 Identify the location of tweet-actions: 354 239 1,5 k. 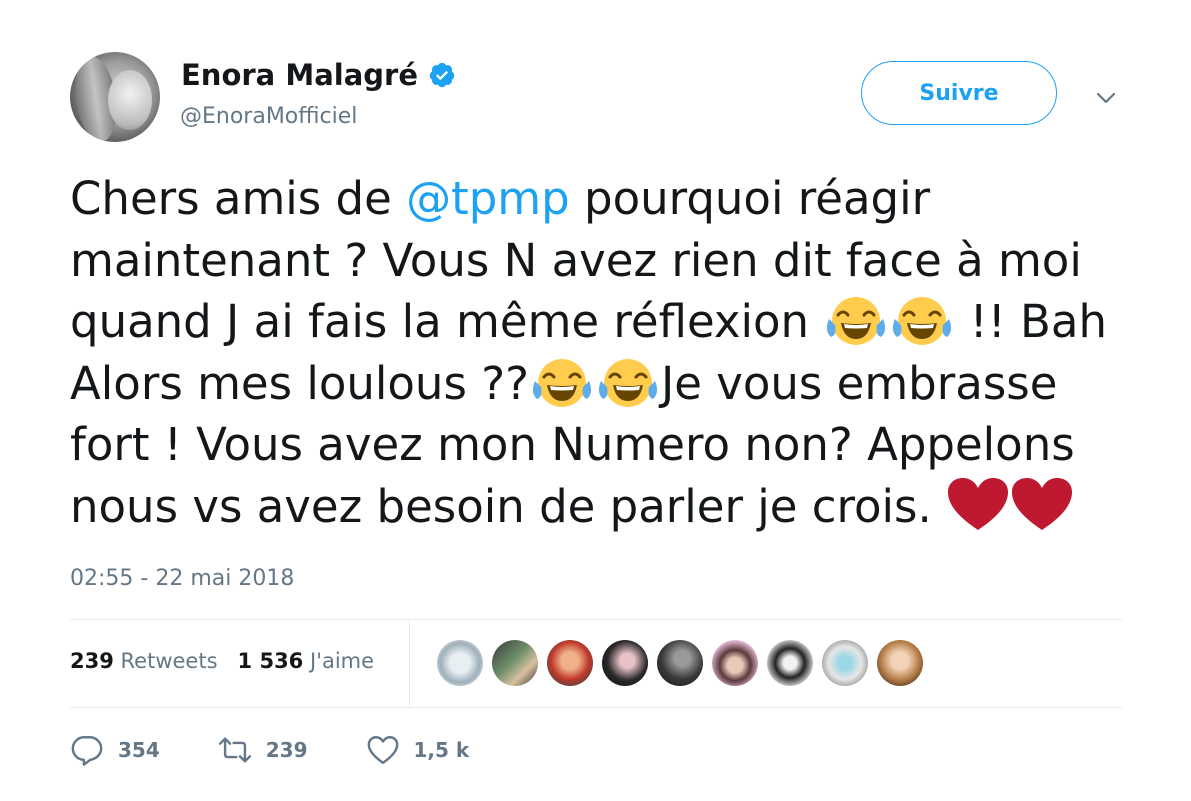
(298, 750).